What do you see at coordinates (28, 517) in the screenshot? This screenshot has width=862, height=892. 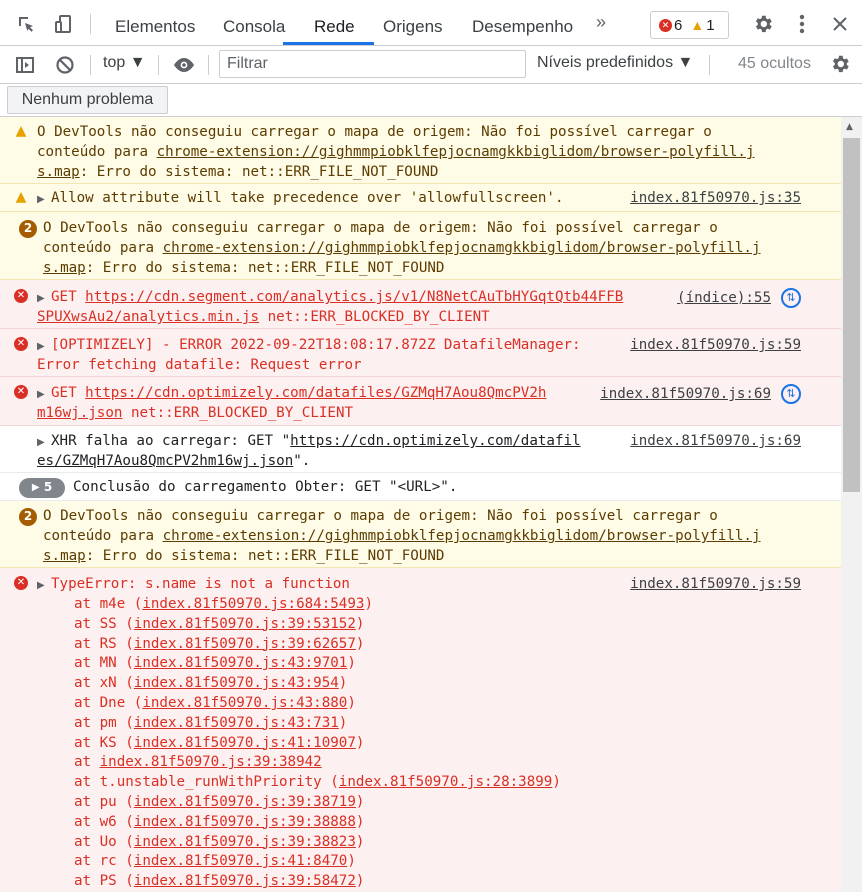 I see `repeat-count-badge: 2` at bounding box center [28, 517].